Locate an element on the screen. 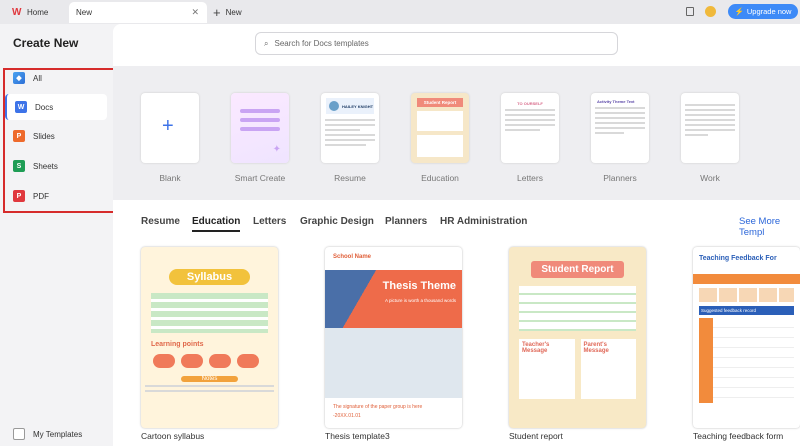 The image size is (800, 446). see-more-link: See More Templ is located at coordinates (769, 227).